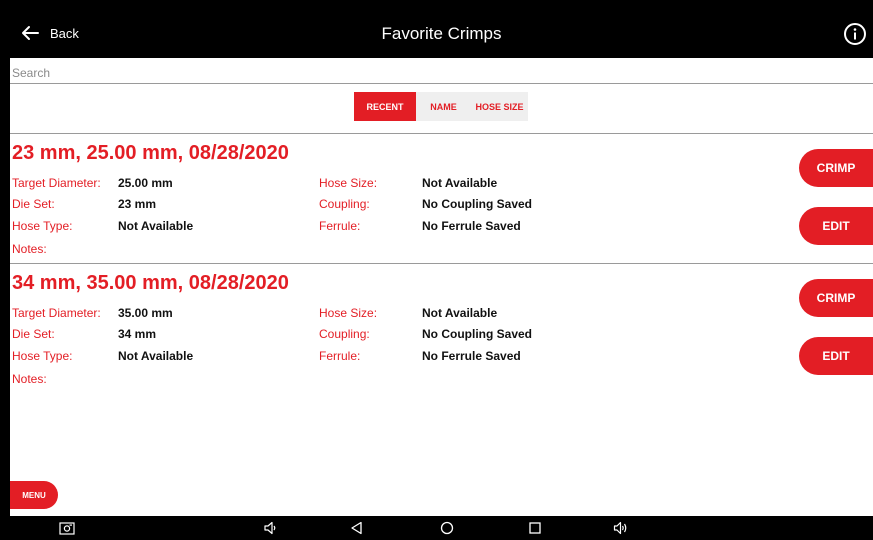 This screenshot has height=540, width=873. Describe the element at coordinates (499, 106) in the screenshot. I see `tab-hose-size: HOSE SIZE` at that location.